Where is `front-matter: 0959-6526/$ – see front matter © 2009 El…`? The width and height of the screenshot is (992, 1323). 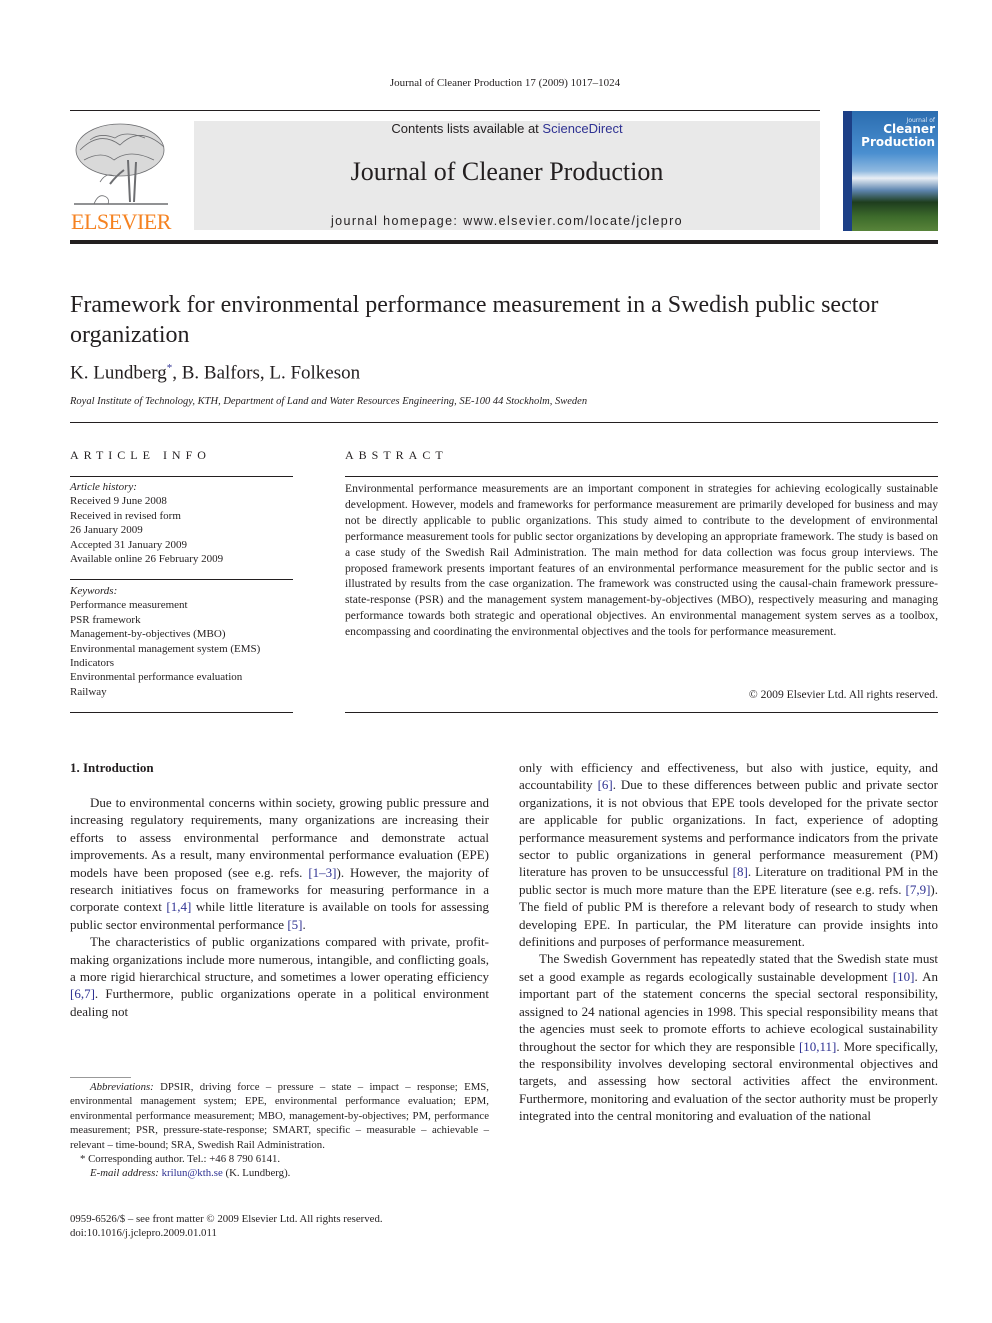
front-matter: 0959-6526/$ – see front matter © 2009 El… is located at coordinates (226, 1226).